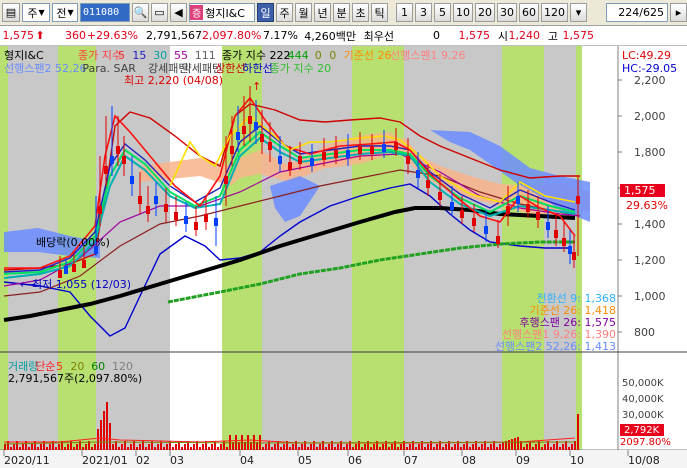 This screenshot has width=687, height=468. Describe the element at coordinates (265, 12) in the screenshot. I see `period-daily: 일` at that location.